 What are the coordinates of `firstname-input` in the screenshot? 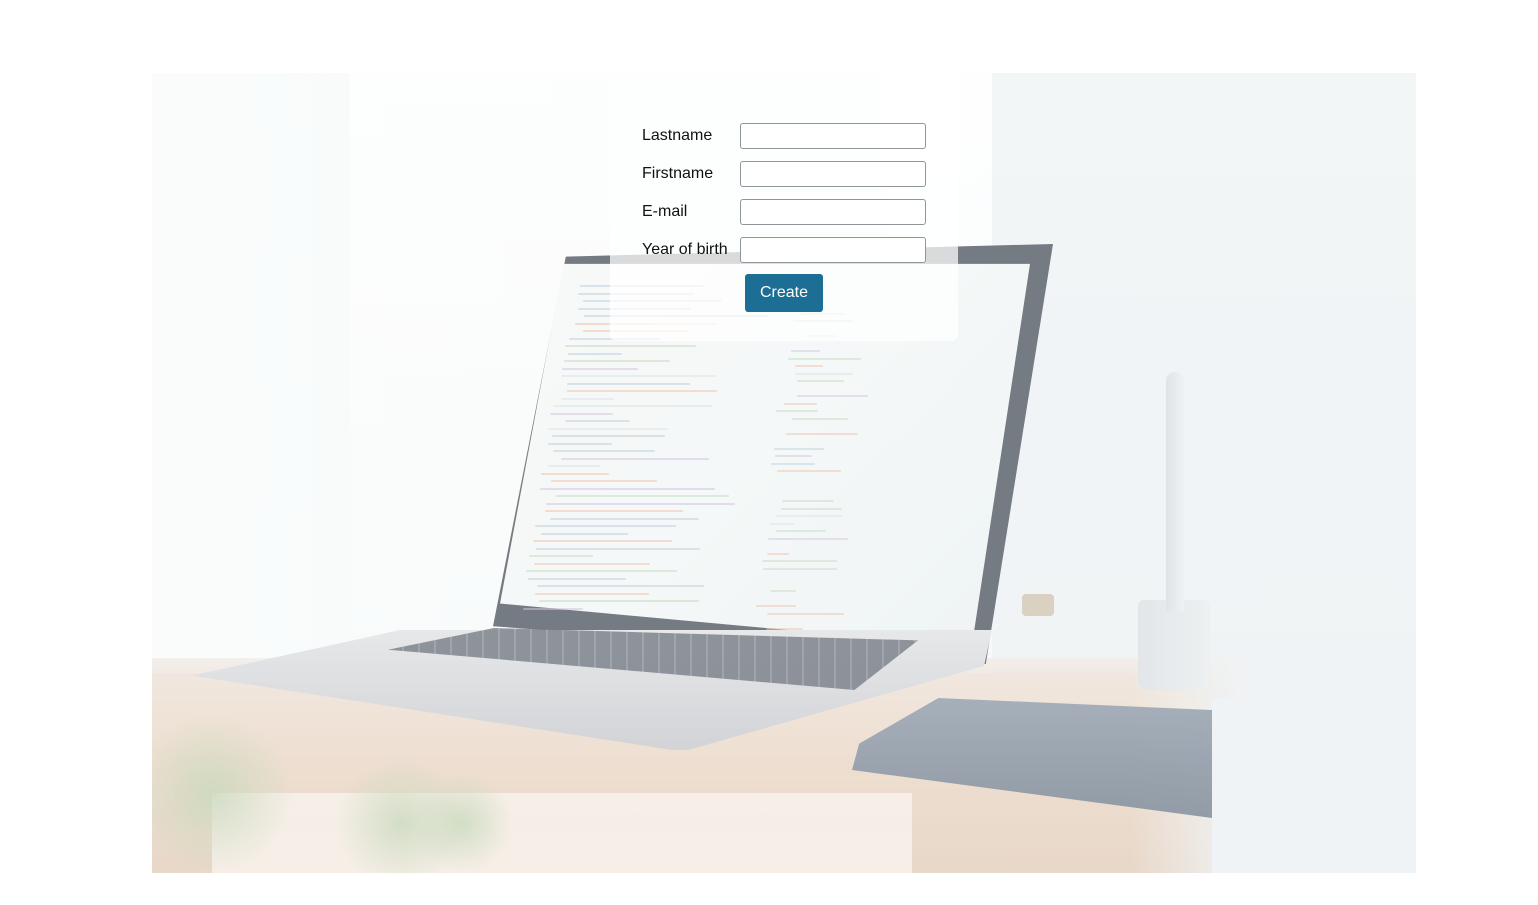 It's located at (833, 174).